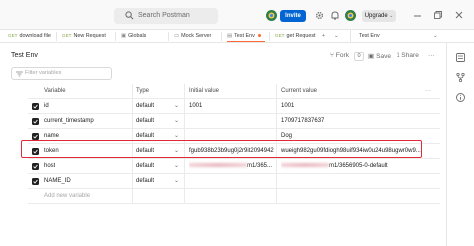  Describe the element at coordinates (43, 73) in the screenshot. I see `filter-placeholder: Filter variables` at that location.